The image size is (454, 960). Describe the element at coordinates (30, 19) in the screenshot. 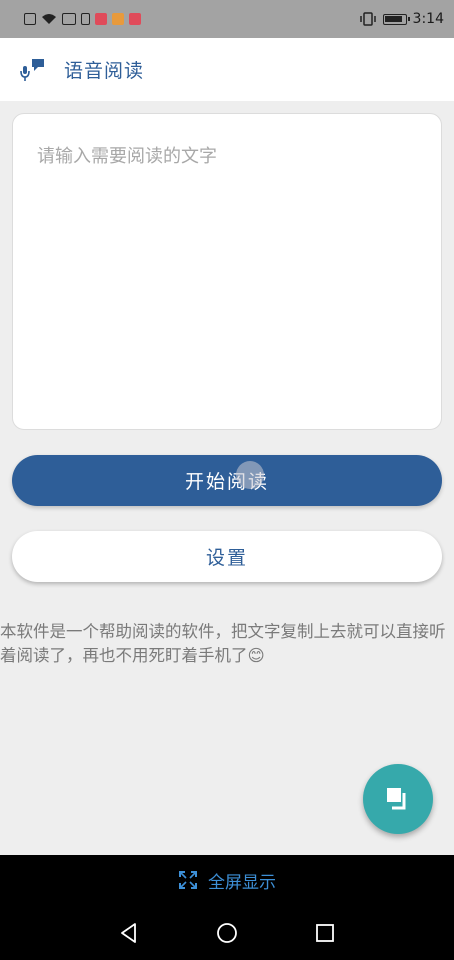

I see `sim-icon` at that location.